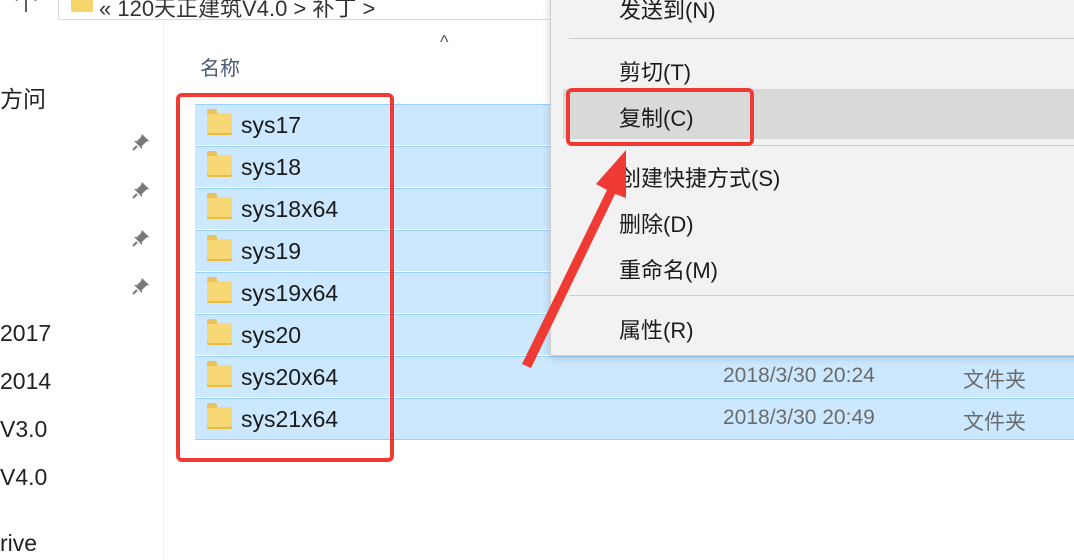 Image resolution: width=1074 pixels, height=560 pixels. Describe the element at coordinates (667, 12) in the screenshot. I see `menu-item-send-to: 发送到(N)` at that location.